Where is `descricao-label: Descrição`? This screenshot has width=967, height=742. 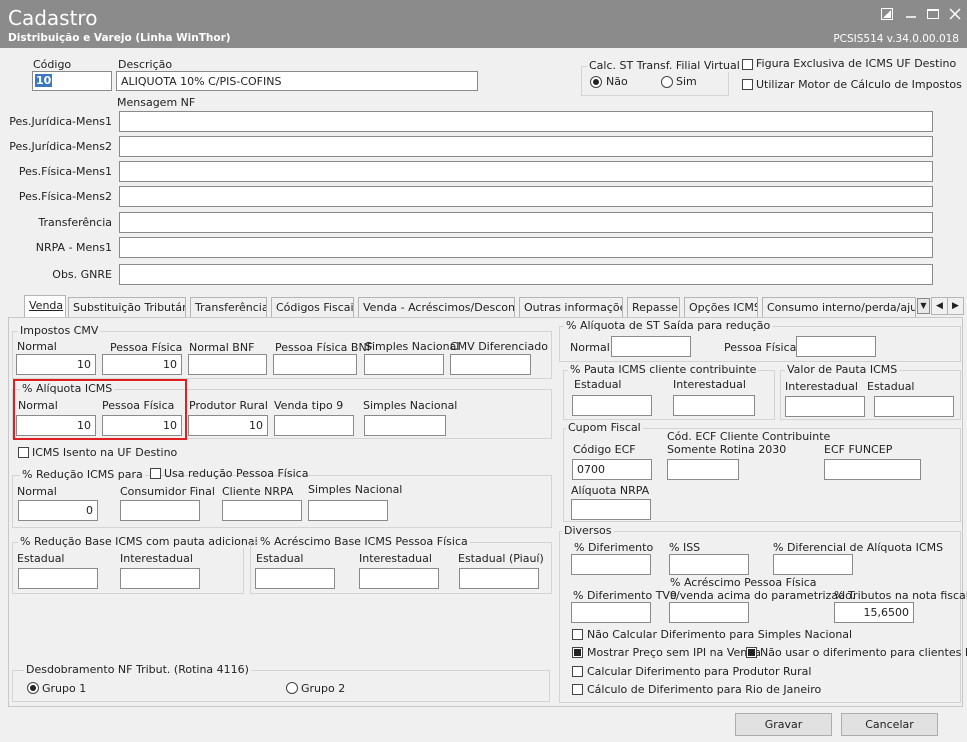 descricao-label: Descrição is located at coordinates (145, 64).